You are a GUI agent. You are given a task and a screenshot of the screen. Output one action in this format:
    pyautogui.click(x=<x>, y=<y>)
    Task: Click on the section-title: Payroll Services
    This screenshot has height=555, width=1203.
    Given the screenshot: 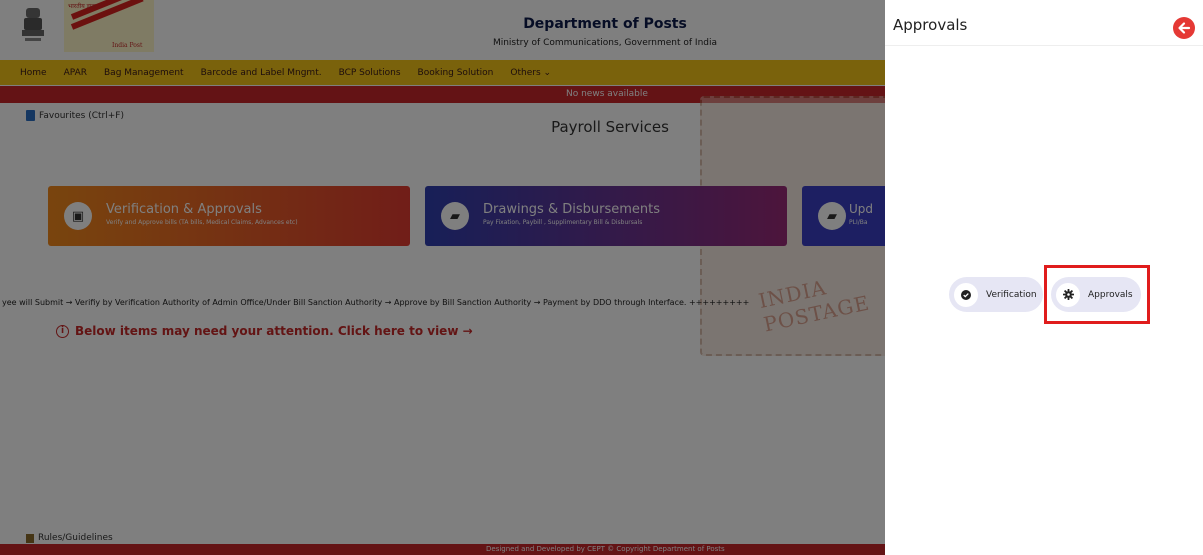 What is the action you would take?
    pyautogui.click(x=610, y=127)
    